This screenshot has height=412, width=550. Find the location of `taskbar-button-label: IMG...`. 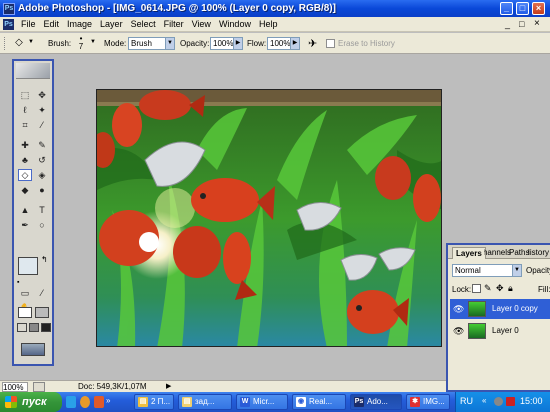

taskbar-button-label: IMG... is located at coordinates (434, 401).